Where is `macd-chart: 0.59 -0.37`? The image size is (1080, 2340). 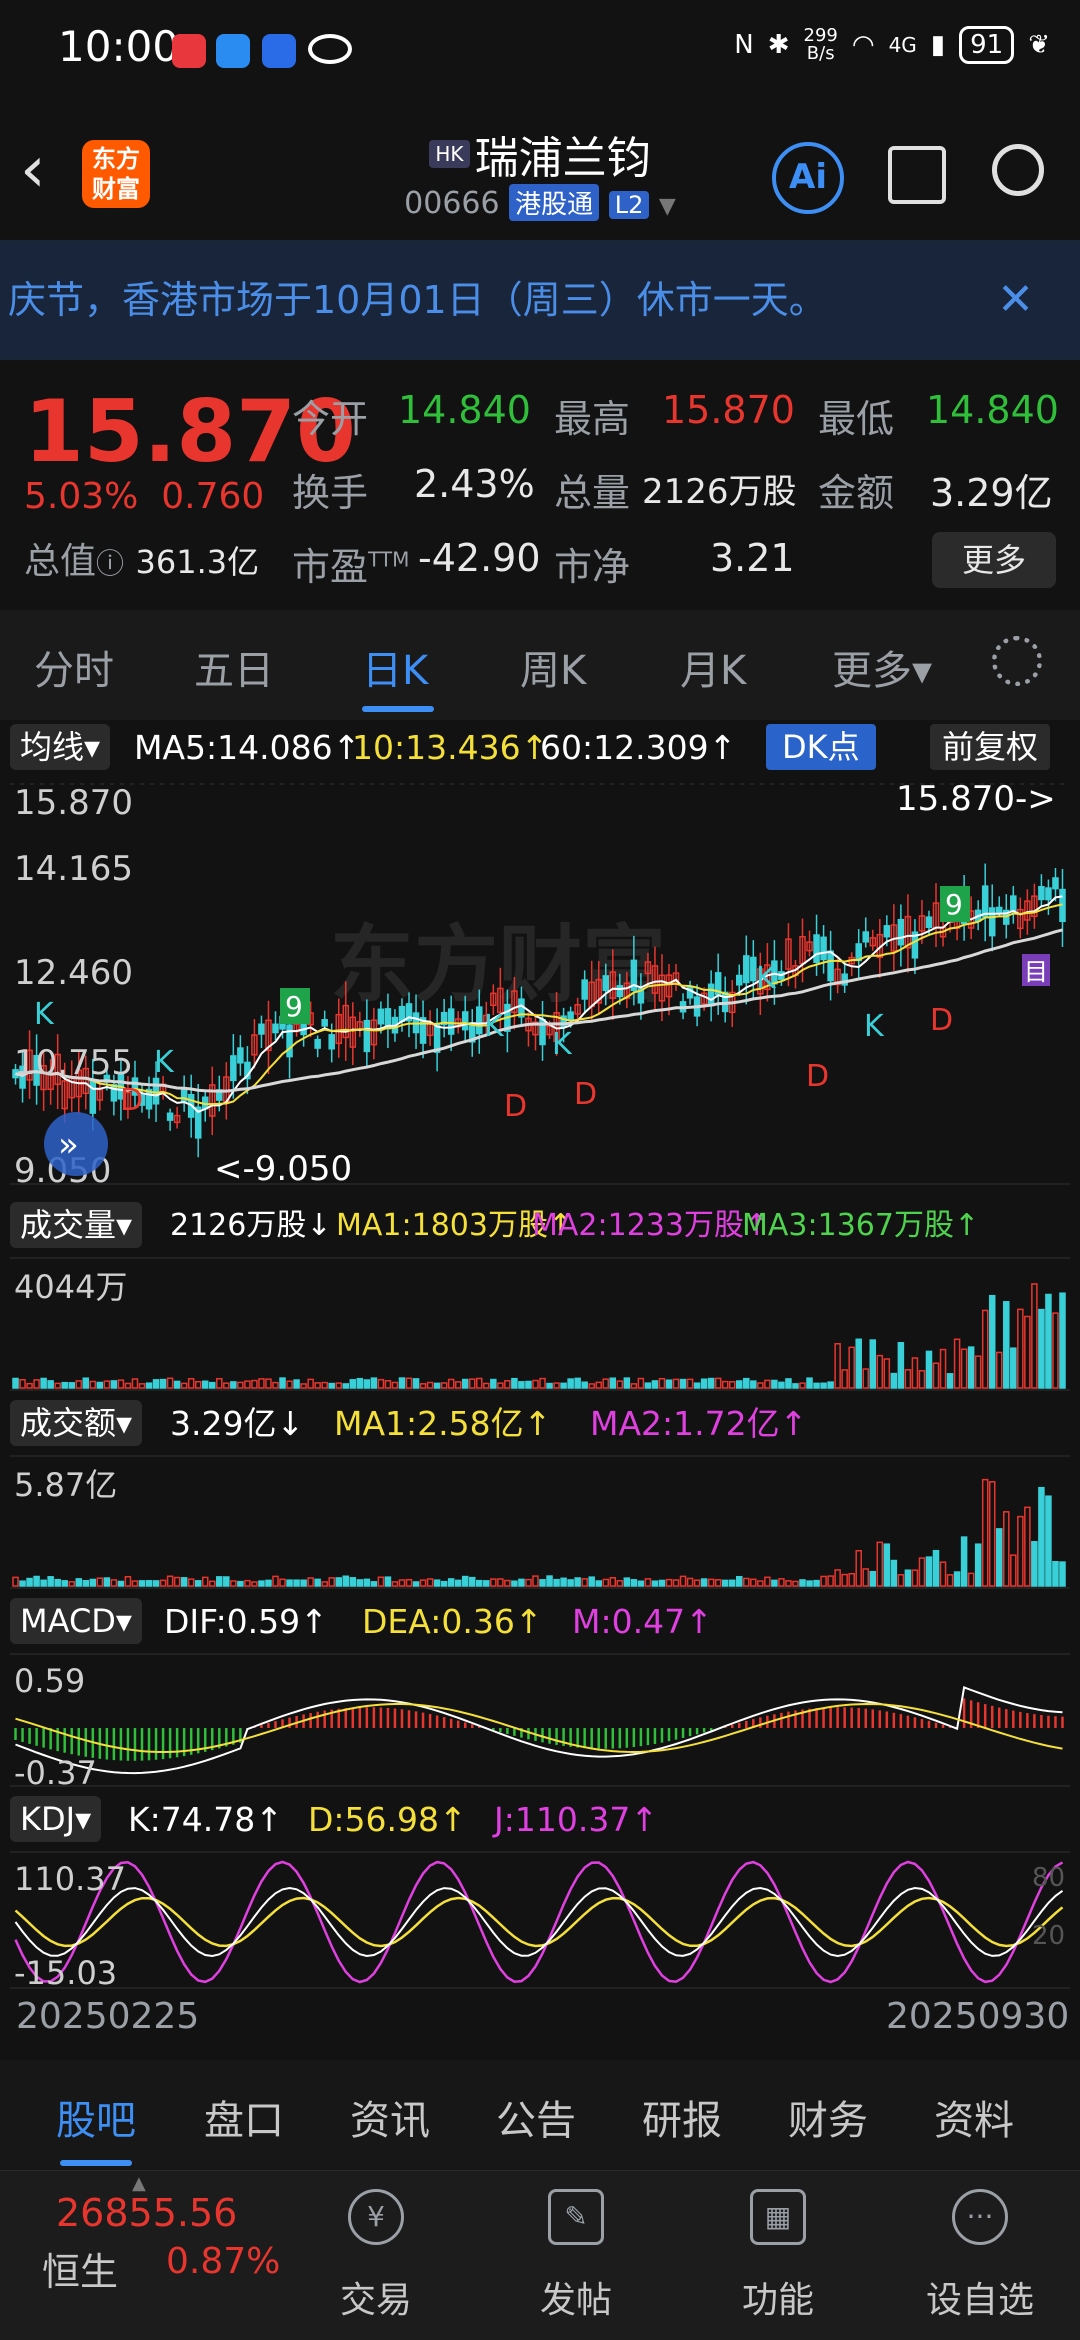
macd-chart: 0.59 -0.37 is located at coordinates (540, 1720).